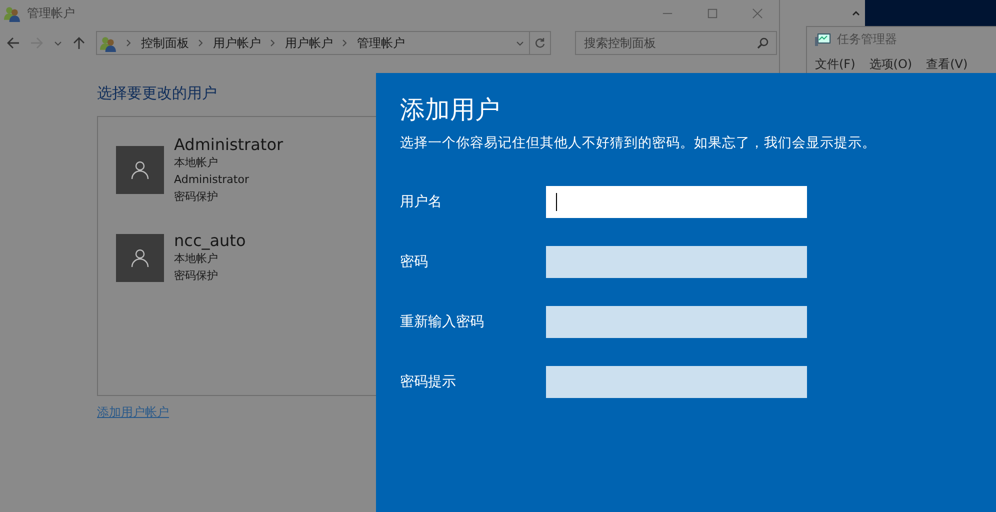 This screenshot has height=512, width=996. I want to click on address-bar: 控制面板 用户帐户 用户帐户 管理帐户, so click(313, 43).